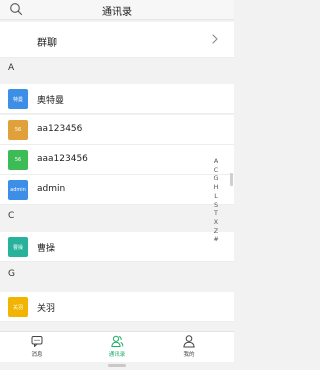  I want to click on group-chat-label: 群聊, so click(47, 43).